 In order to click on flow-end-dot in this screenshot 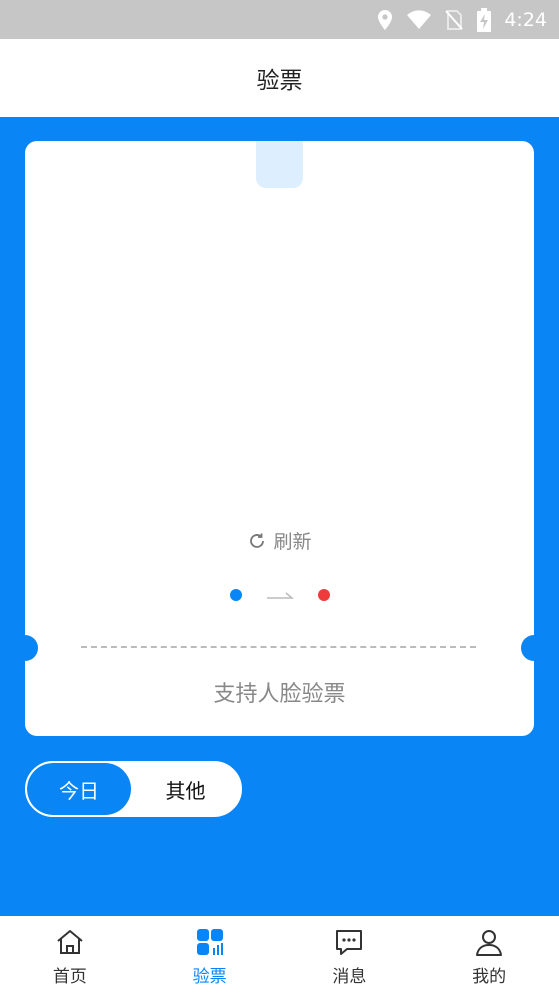, I will do `click(323, 595)`.